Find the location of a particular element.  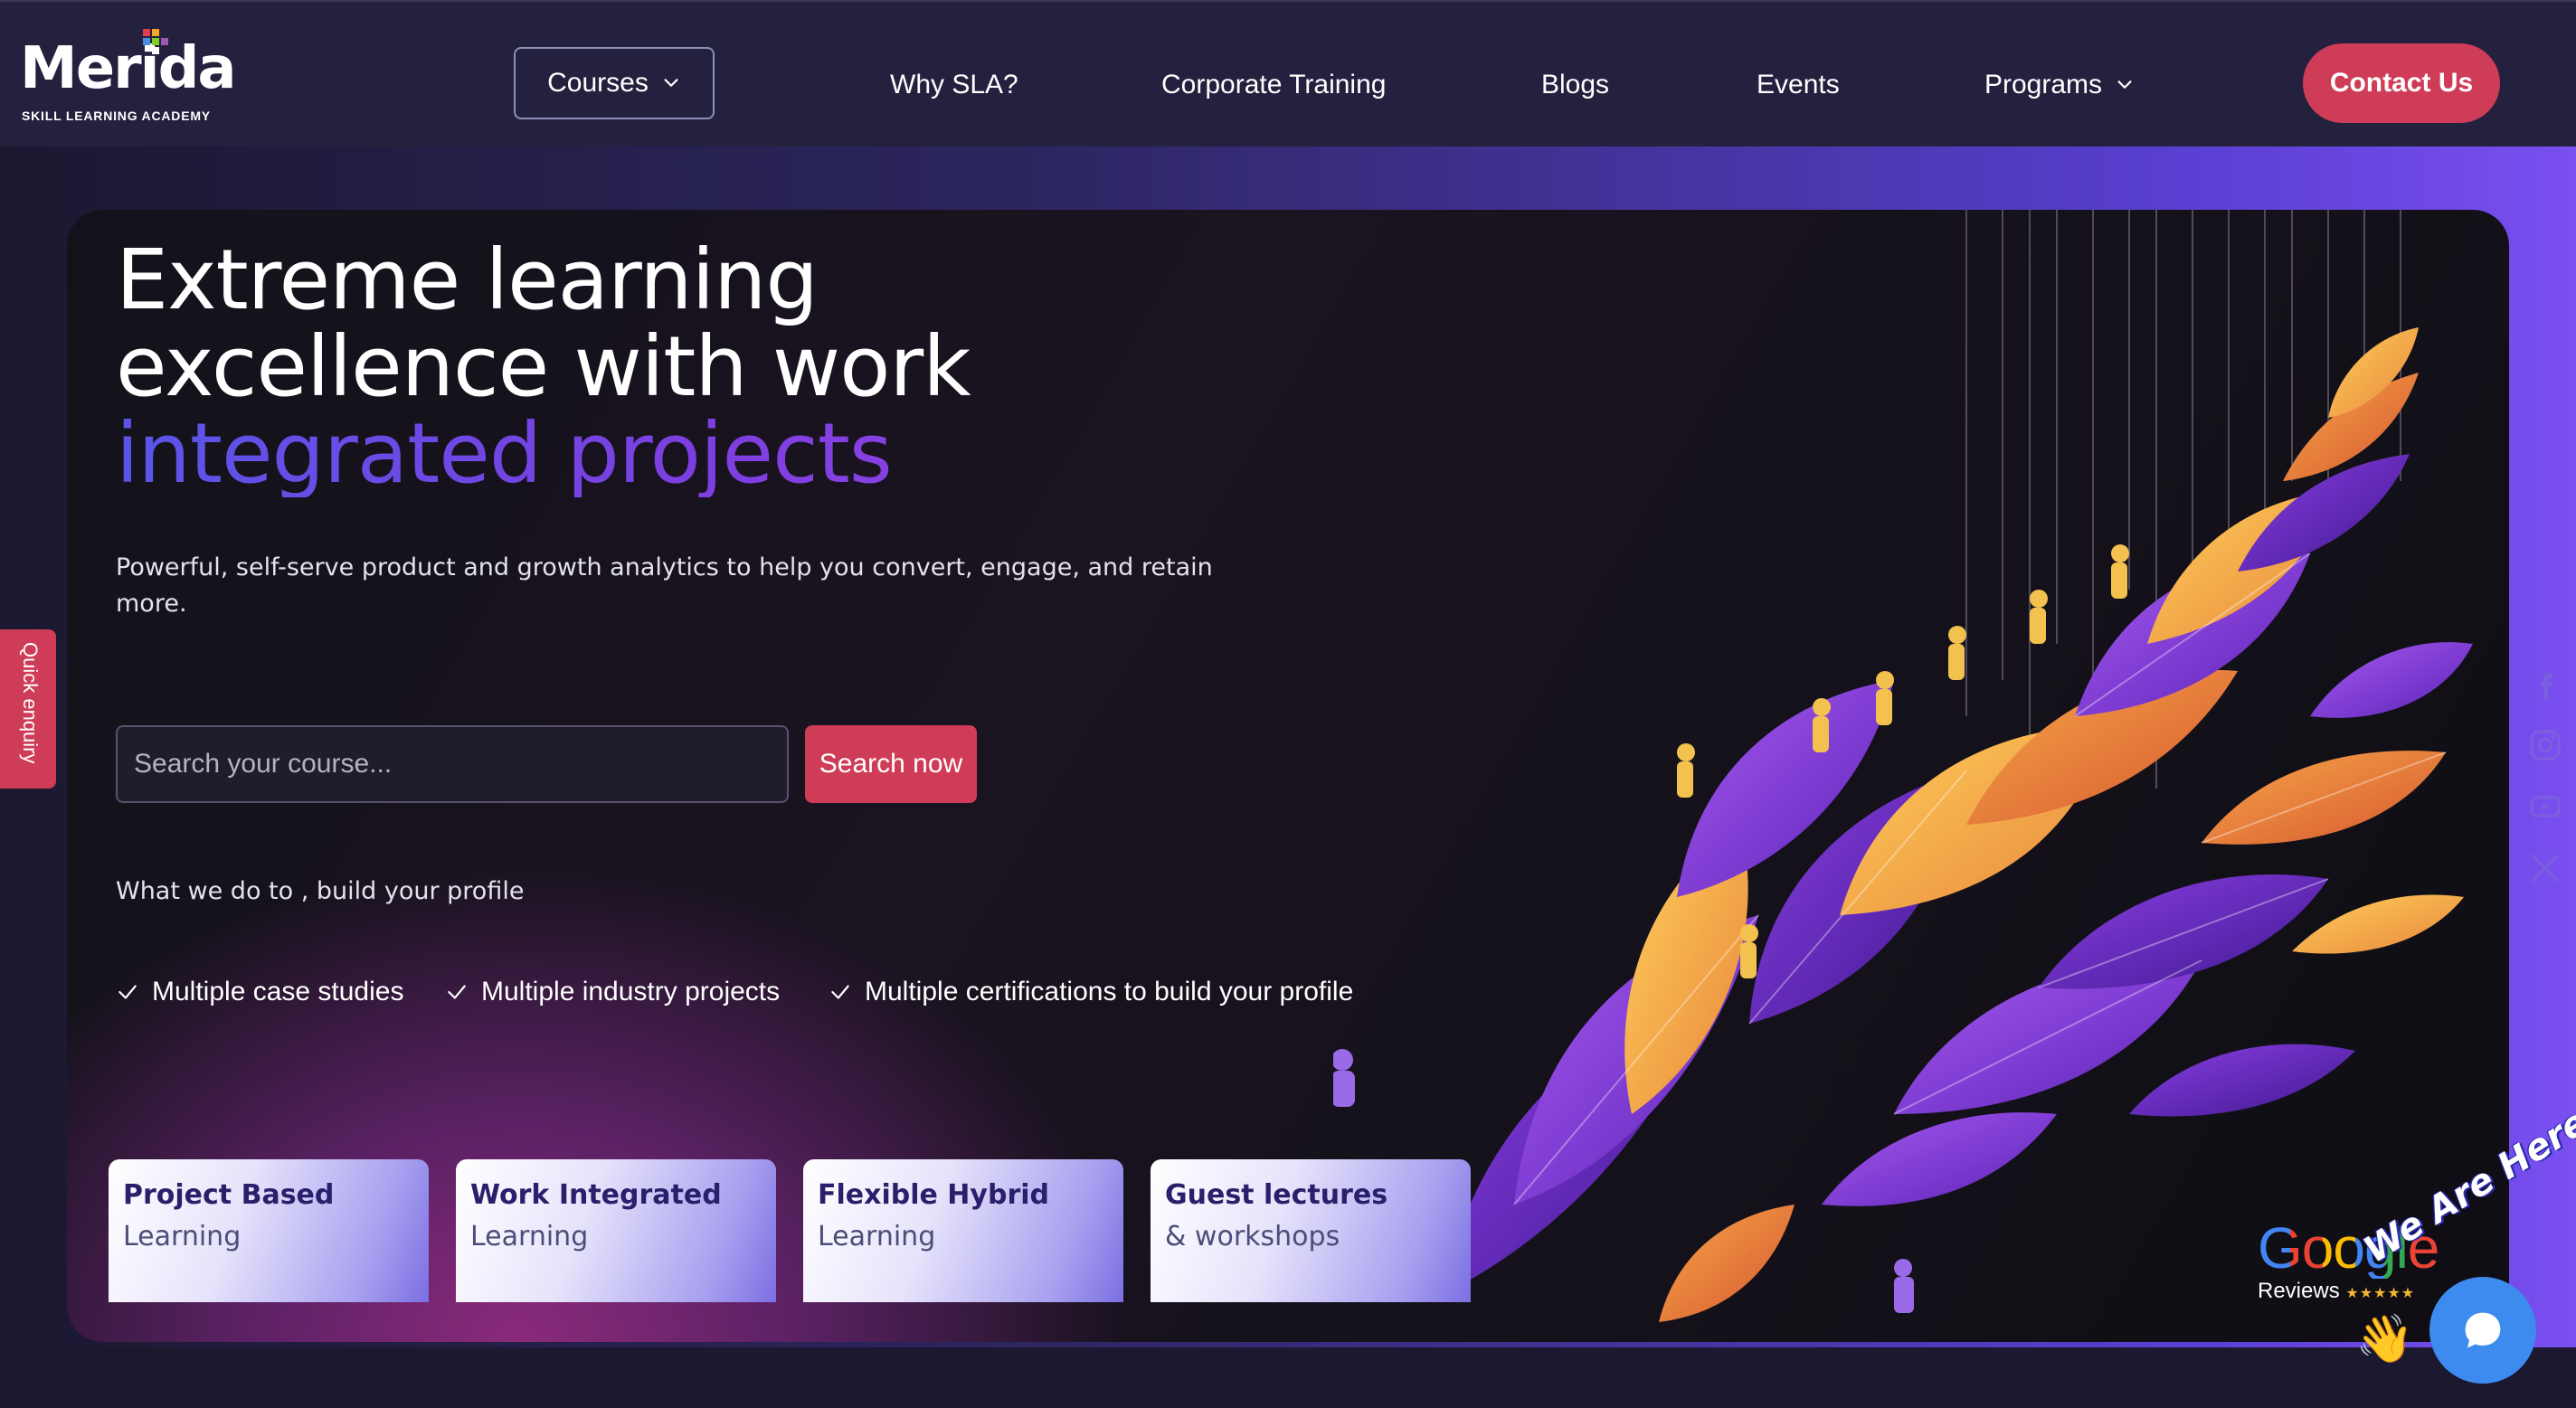

page-footer-strip is located at coordinates (1288, 1377).